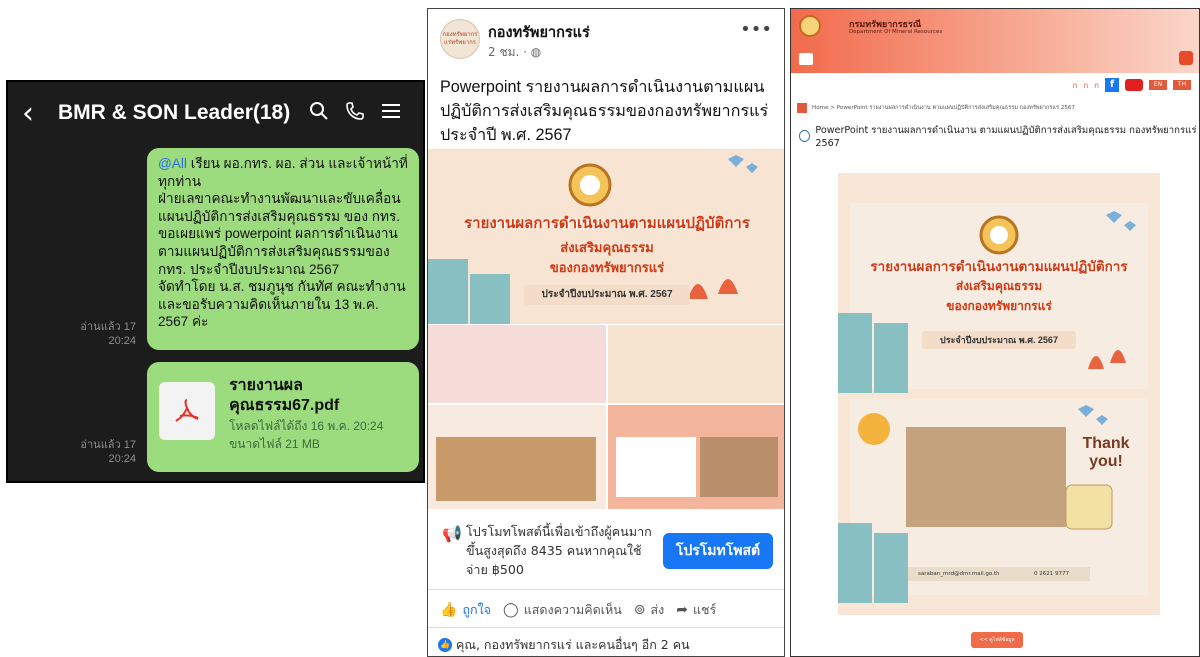 The height and width of the screenshot is (657, 1200). I want to click on font-size-medium: ก, so click(1085, 85).